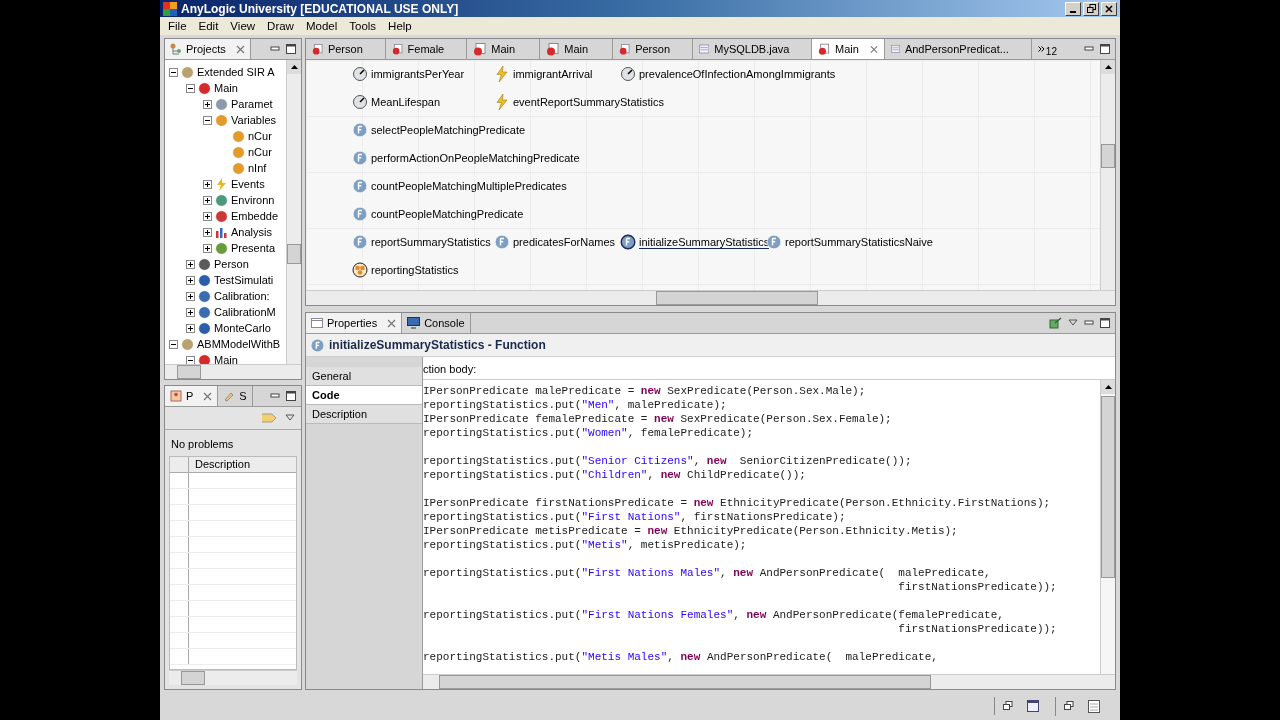 The image size is (1280, 720). Describe the element at coordinates (436, 323) in the screenshot. I see `view-tab: Console` at that location.